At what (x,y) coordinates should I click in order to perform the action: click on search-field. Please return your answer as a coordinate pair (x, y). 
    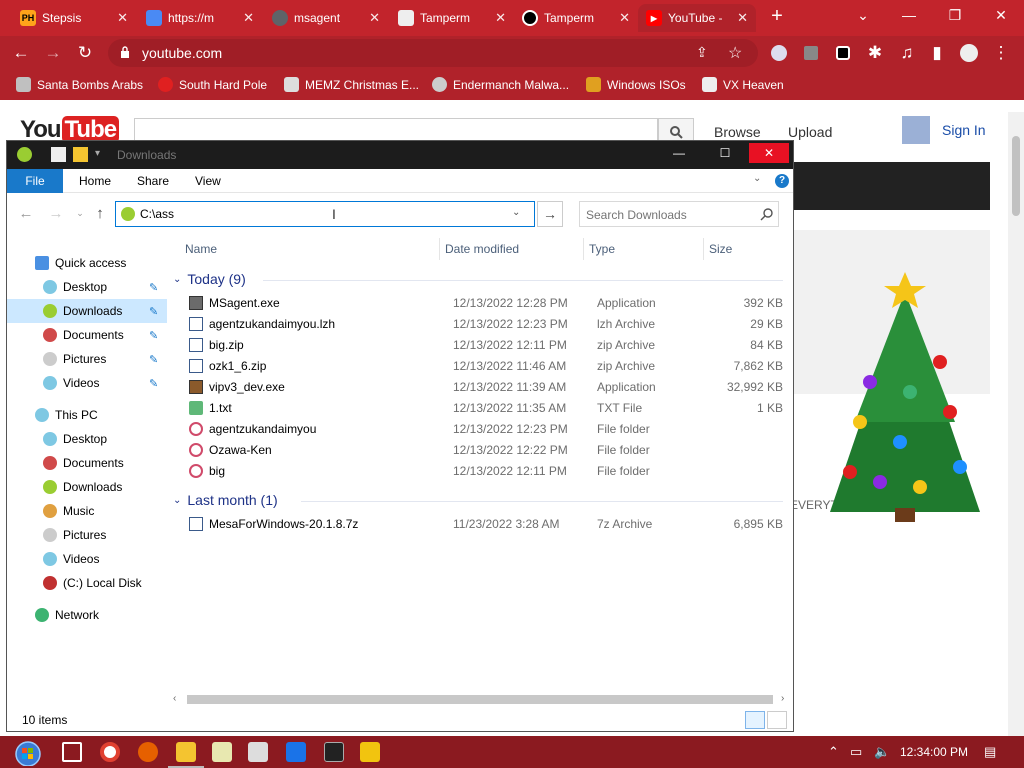
    Looking at the image, I should click on (679, 214).